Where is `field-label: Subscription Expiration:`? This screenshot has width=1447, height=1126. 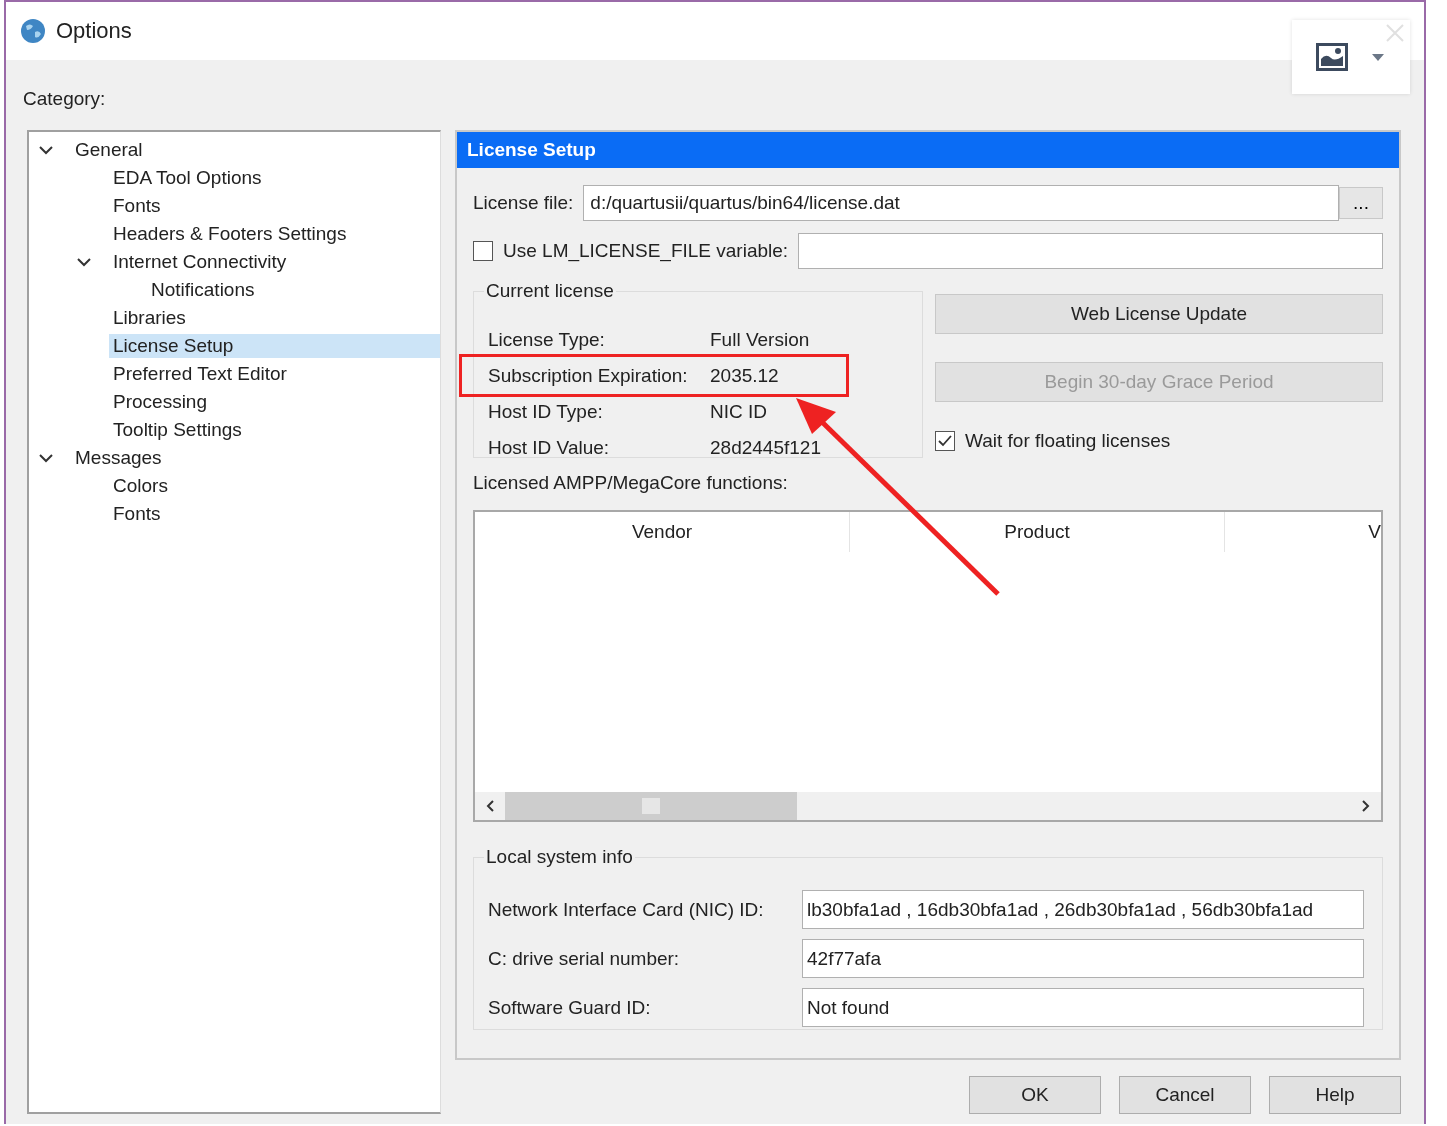 field-label: Subscription Expiration: is located at coordinates (588, 376).